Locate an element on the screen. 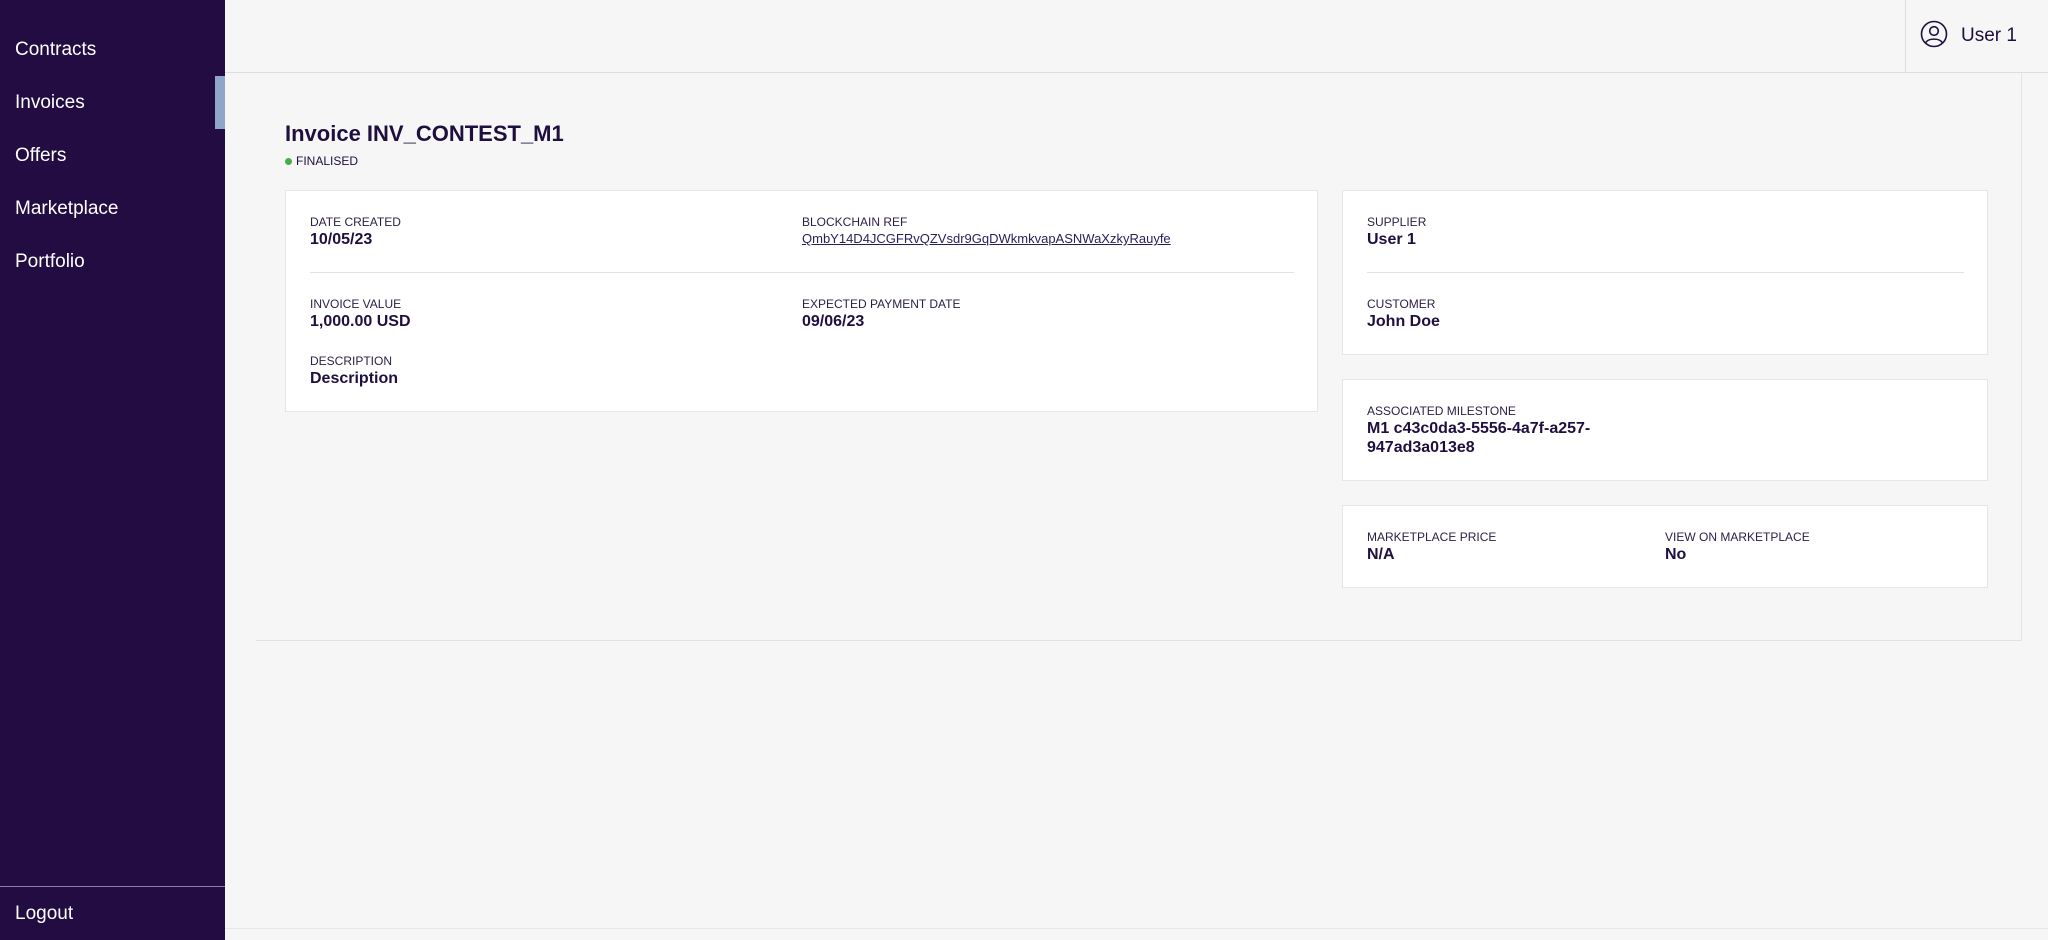 The image size is (2048, 940). status-badge: FINALISED is located at coordinates (321, 161).